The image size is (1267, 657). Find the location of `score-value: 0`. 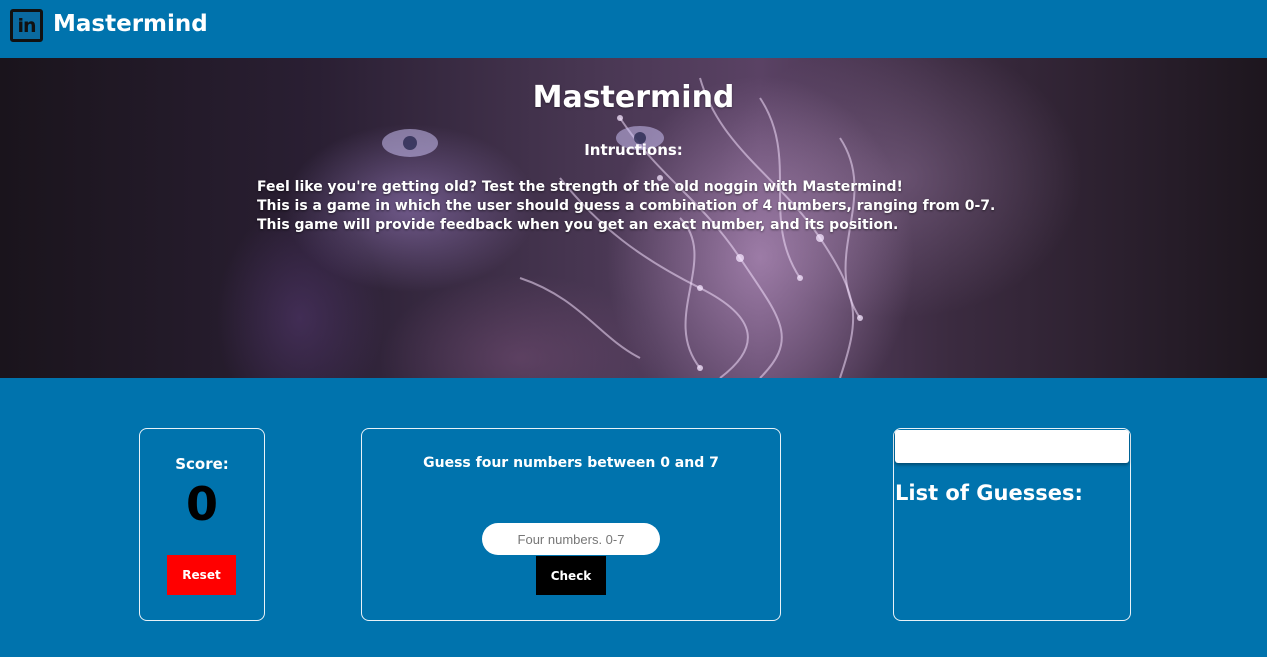

score-value: 0 is located at coordinates (201, 504).